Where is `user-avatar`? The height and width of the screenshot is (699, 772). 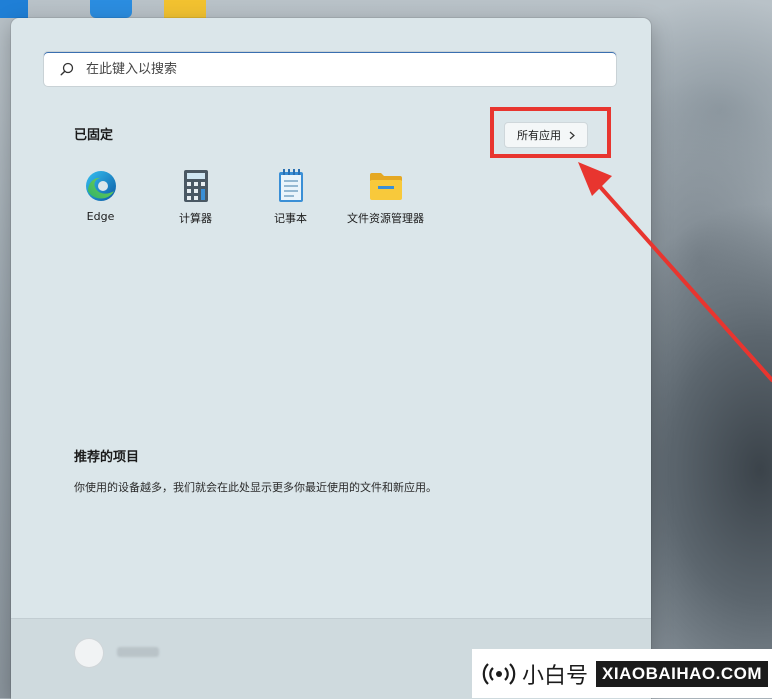
user-avatar is located at coordinates (89, 653).